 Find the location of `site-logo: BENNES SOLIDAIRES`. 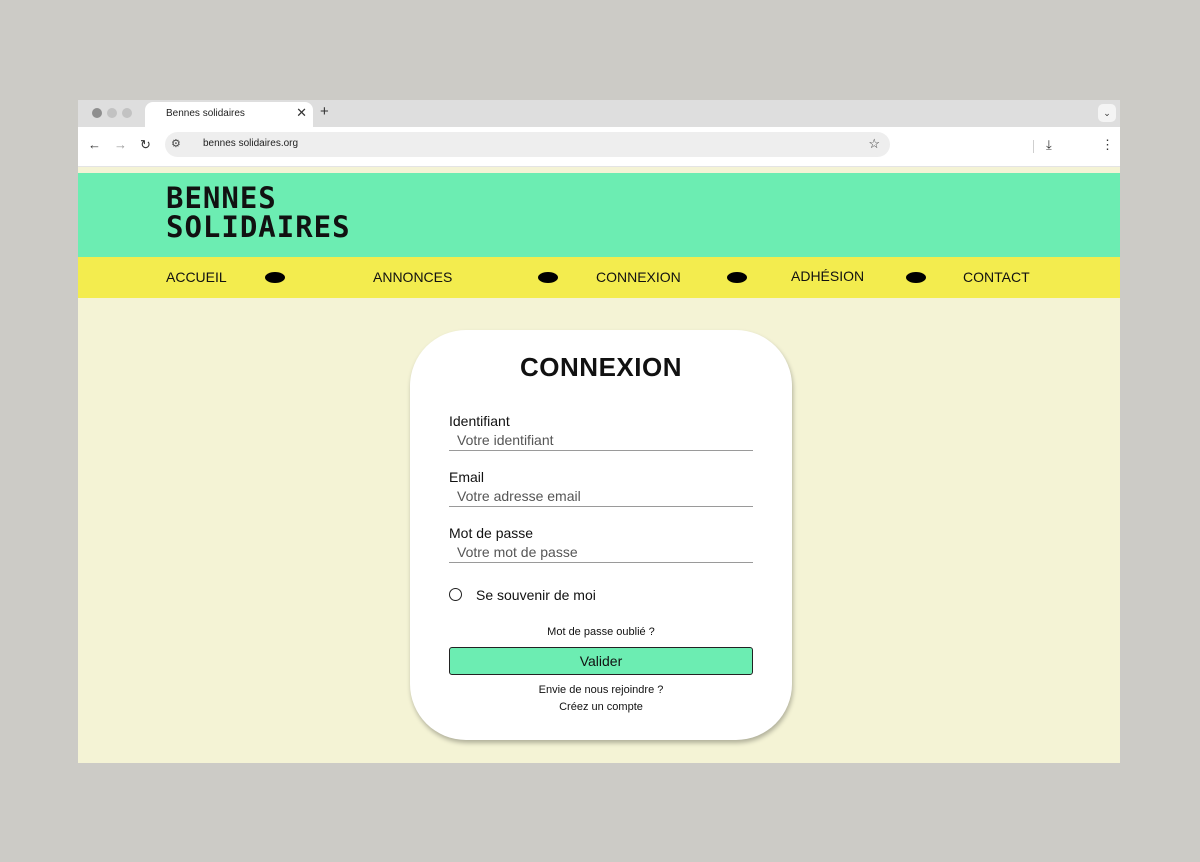

site-logo: BENNES SOLIDAIRES is located at coordinates (258, 213).